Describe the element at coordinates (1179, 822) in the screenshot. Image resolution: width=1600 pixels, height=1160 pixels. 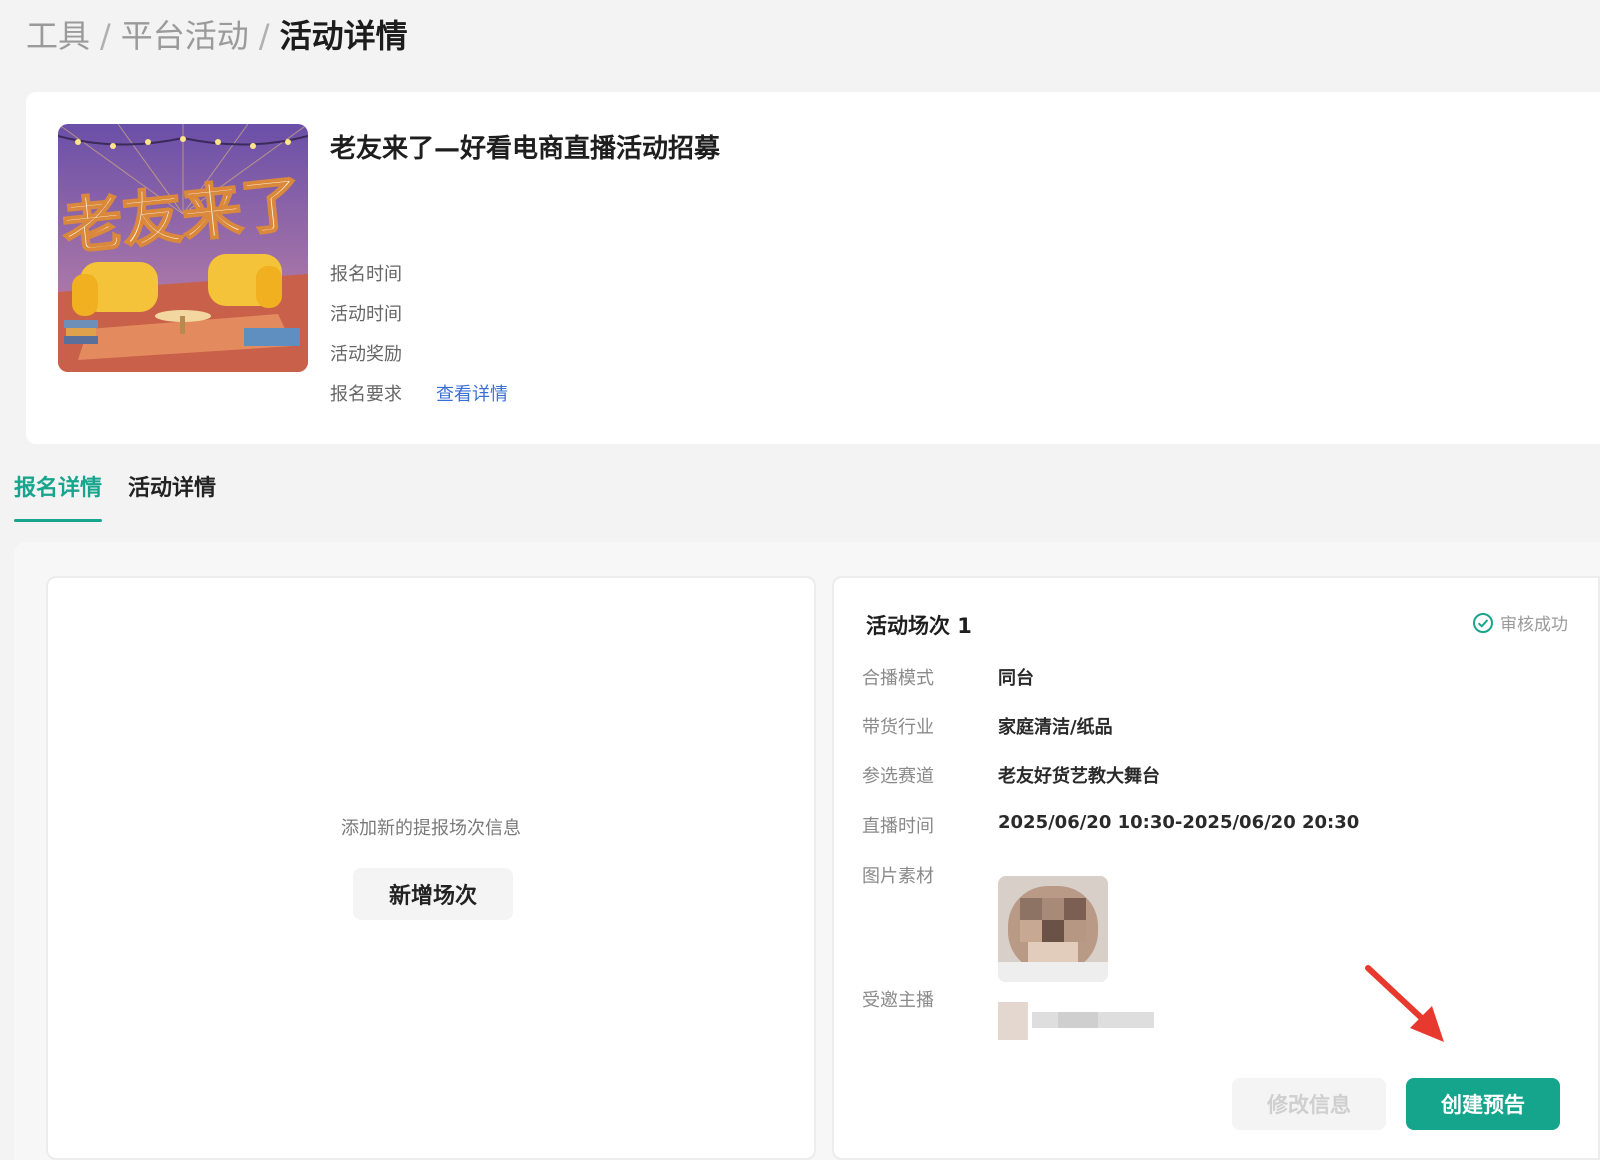
I see `field-value-live-time: 2025/06/20 10:30-2025/06/20 20:30` at that location.